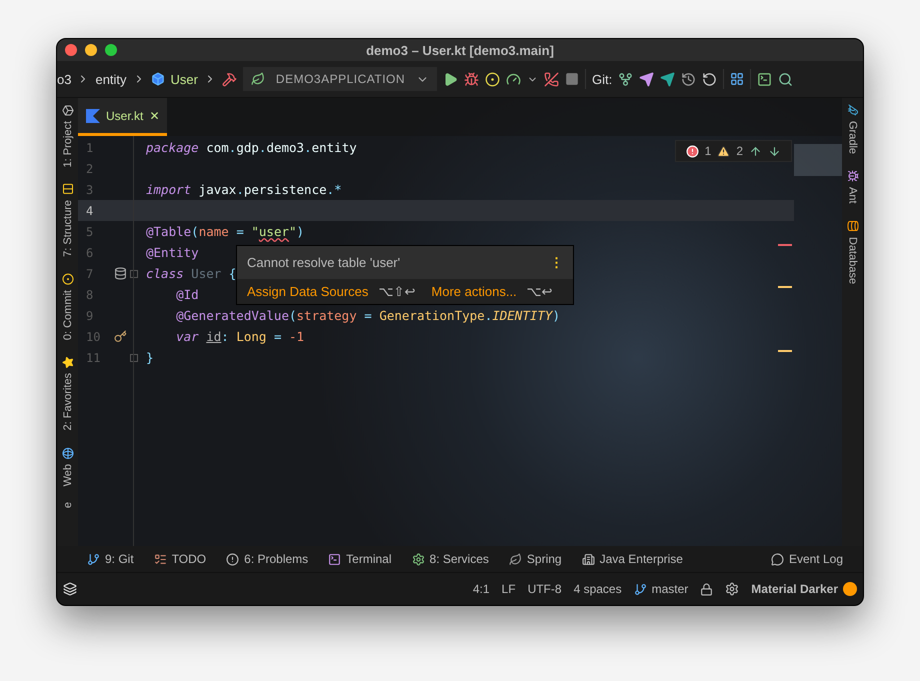 The width and height of the screenshot is (920, 681). What do you see at coordinates (551, 79) in the screenshot?
I see `phone-icon` at bounding box center [551, 79].